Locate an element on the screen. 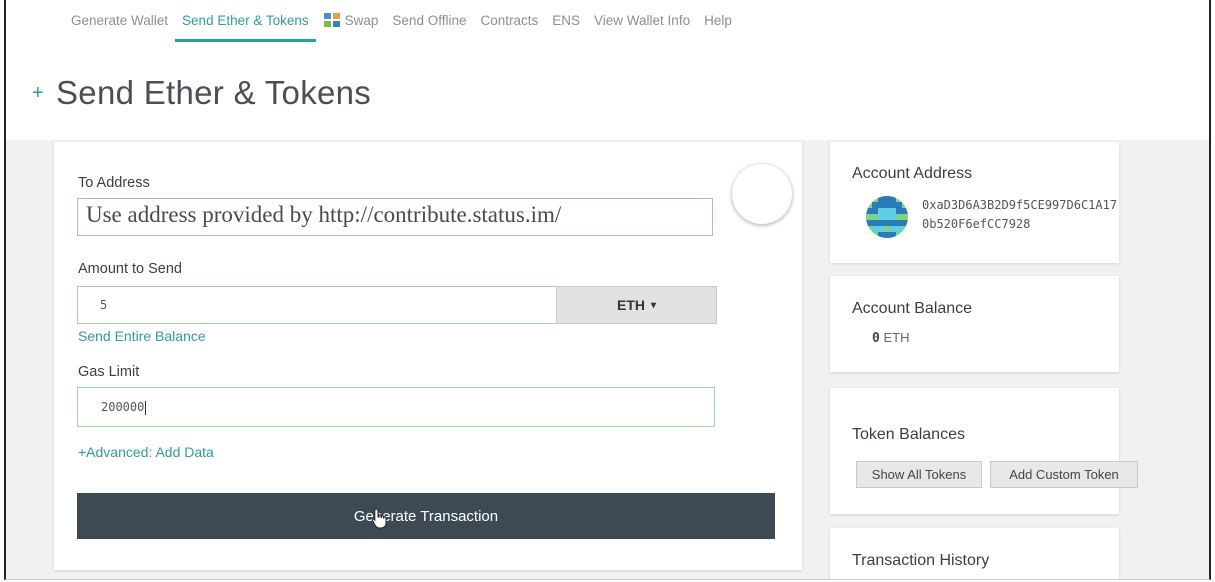 The height and width of the screenshot is (582, 1215). send-entire-balance-link: Send Entire Balance is located at coordinates (142, 336).